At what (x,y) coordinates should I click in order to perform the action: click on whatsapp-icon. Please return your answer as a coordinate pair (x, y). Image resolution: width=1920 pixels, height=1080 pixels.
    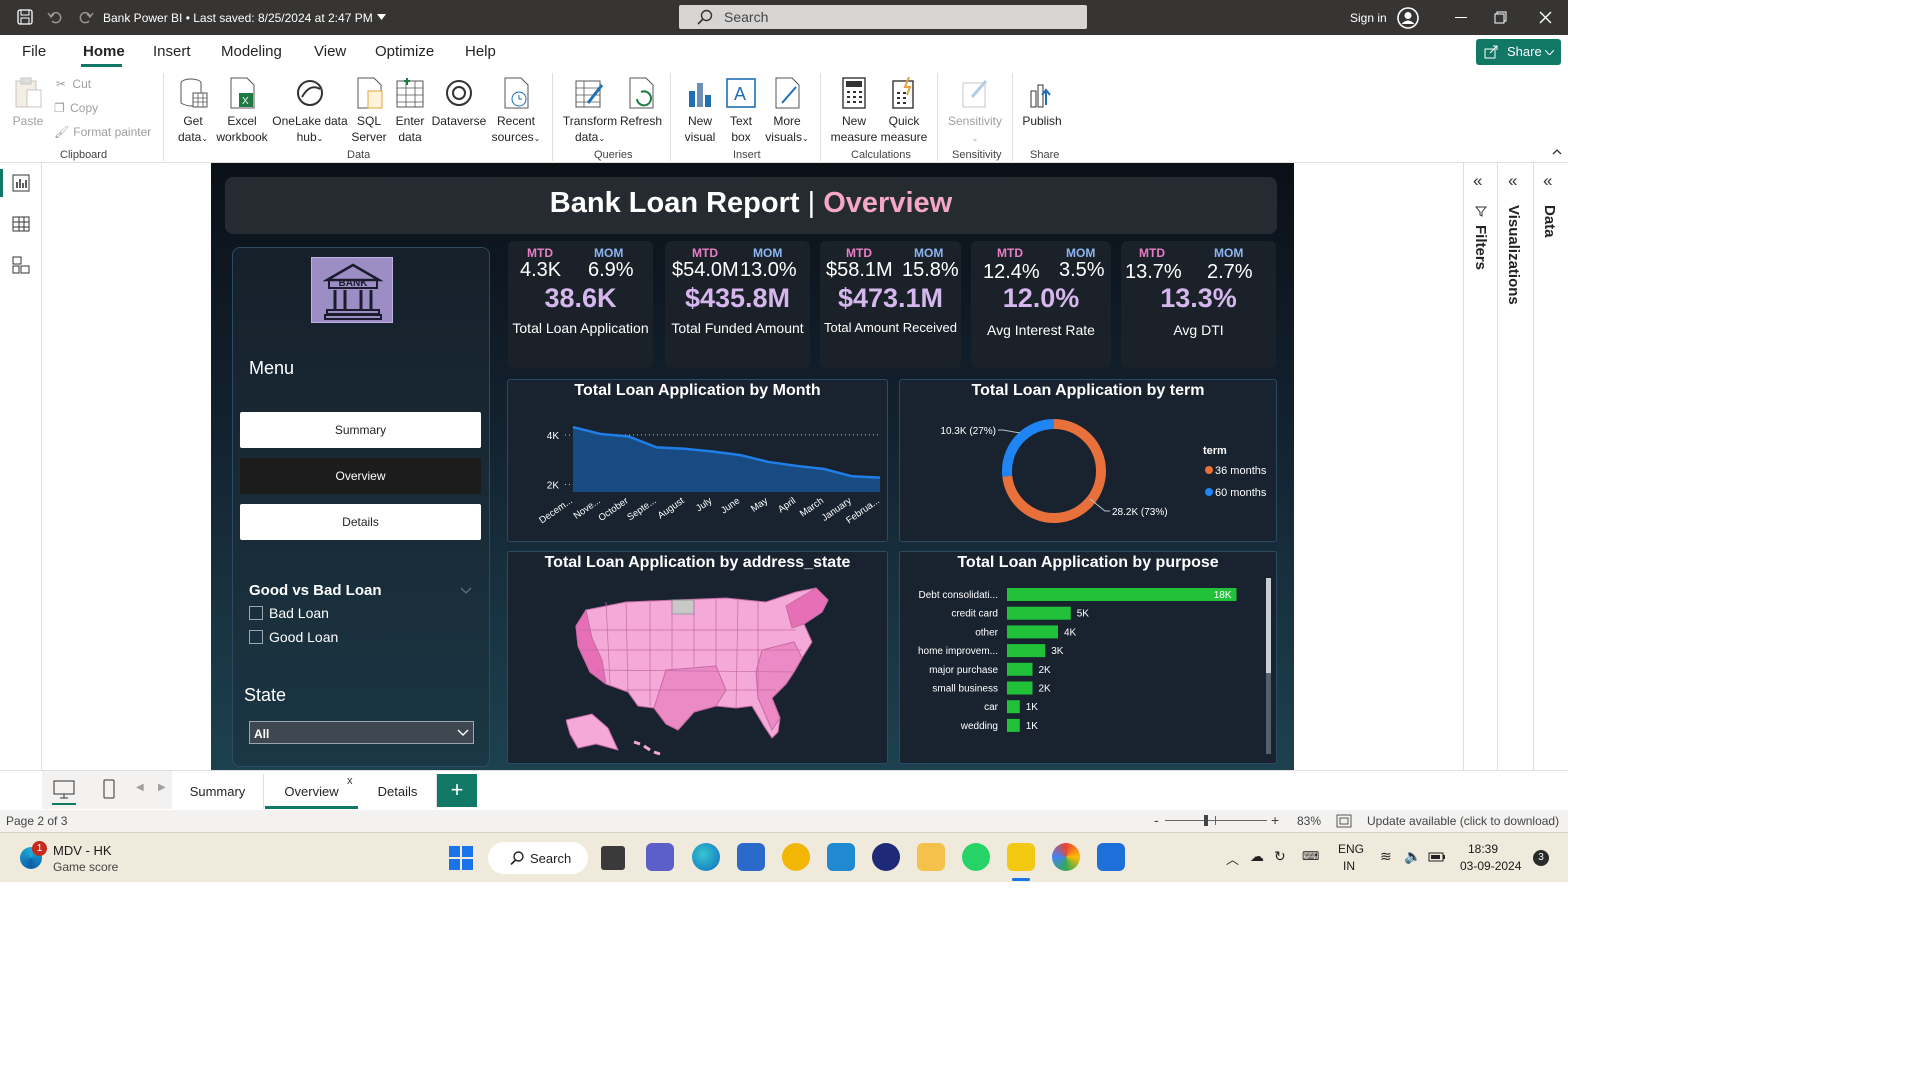
    Looking at the image, I should click on (976, 857).